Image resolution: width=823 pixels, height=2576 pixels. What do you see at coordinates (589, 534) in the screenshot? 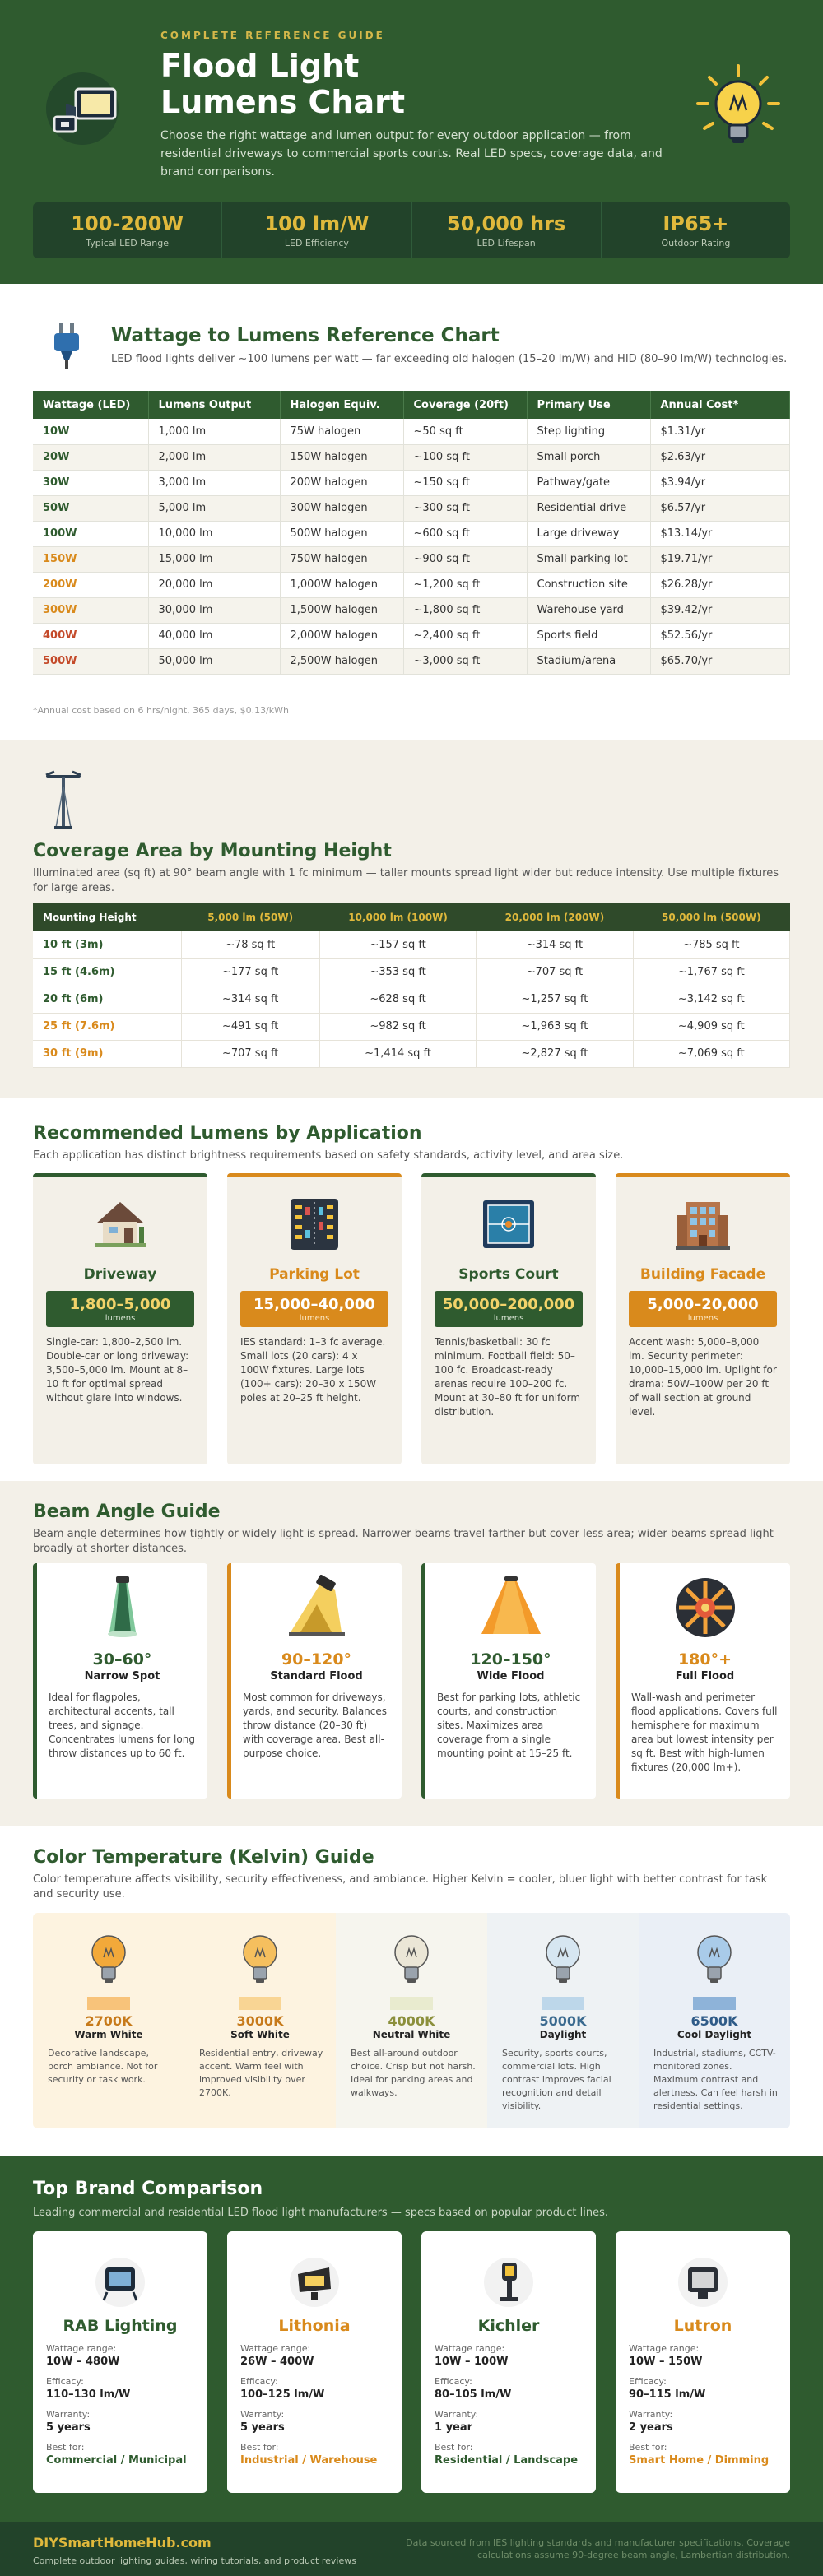
I see `table-cell: Large driveway` at bounding box center [589, 534].